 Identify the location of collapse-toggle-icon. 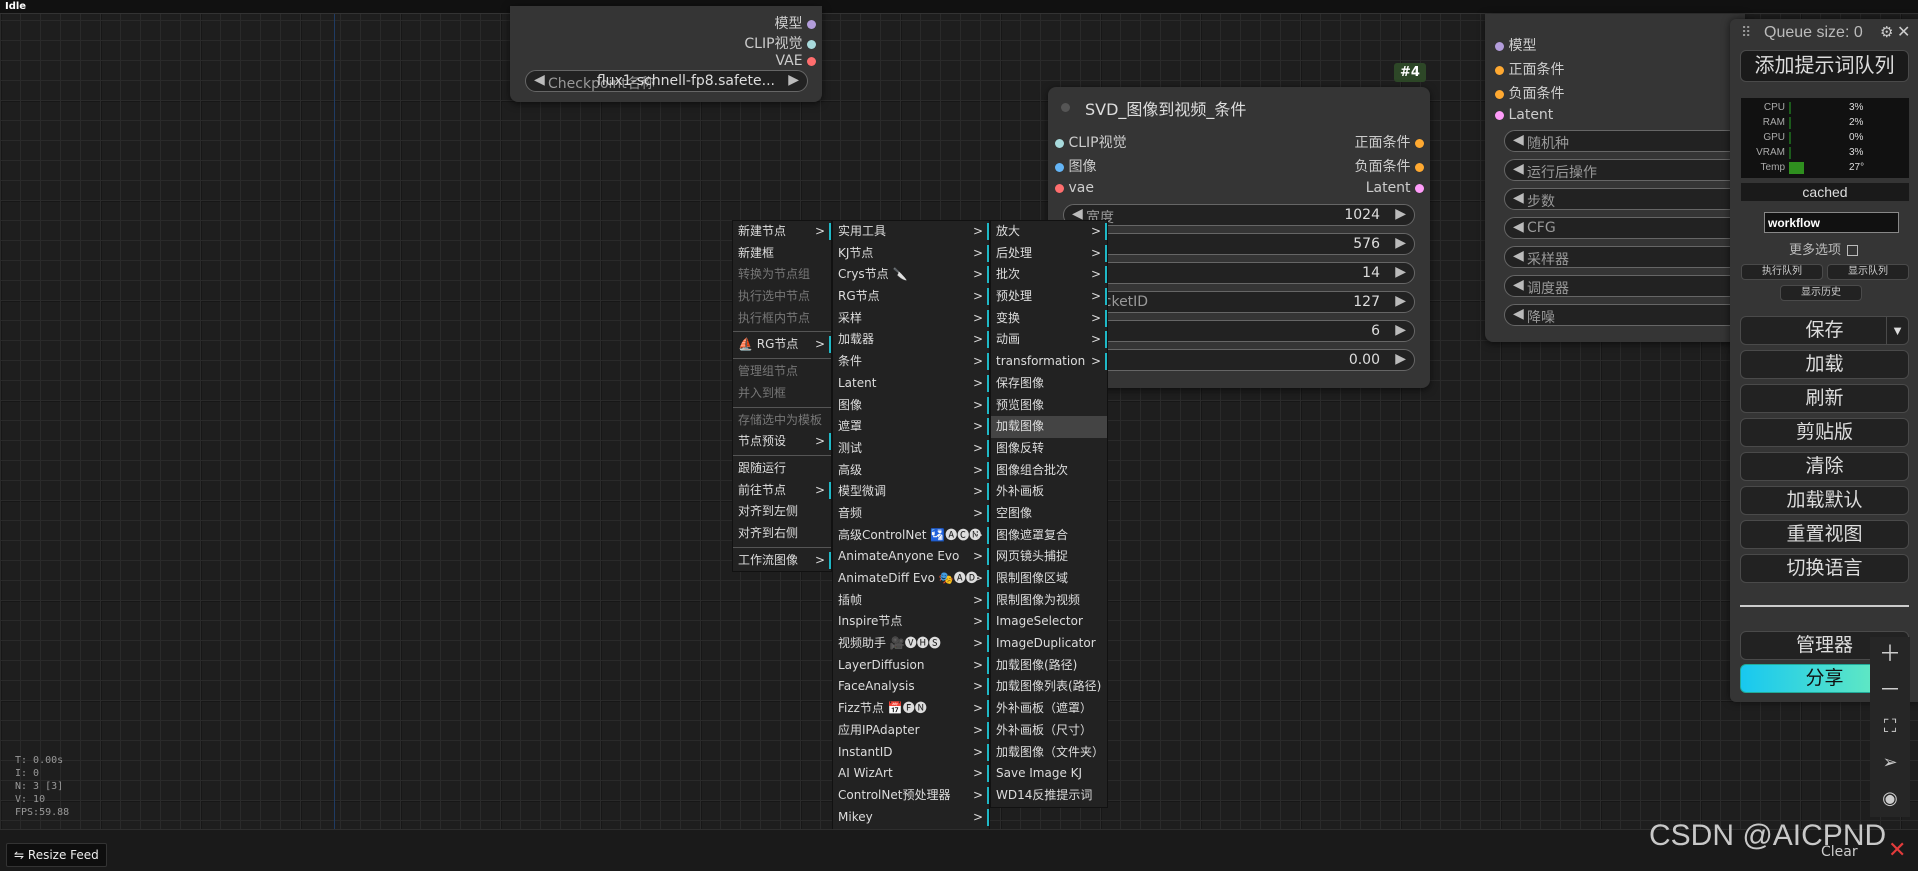
(1065, 107).